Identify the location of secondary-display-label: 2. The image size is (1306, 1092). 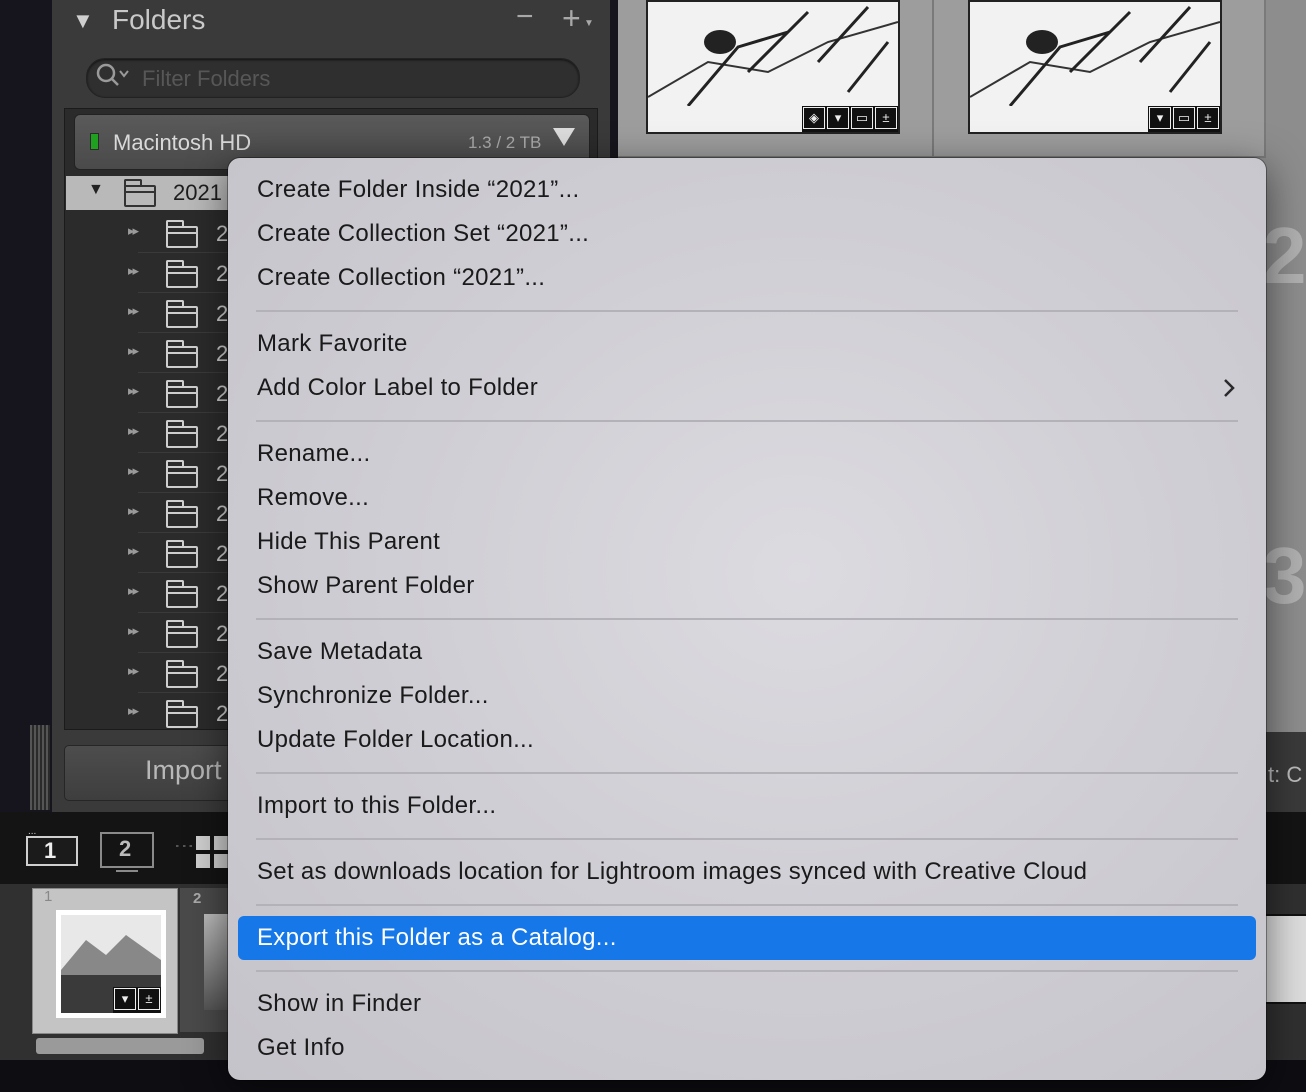
(125, 848).